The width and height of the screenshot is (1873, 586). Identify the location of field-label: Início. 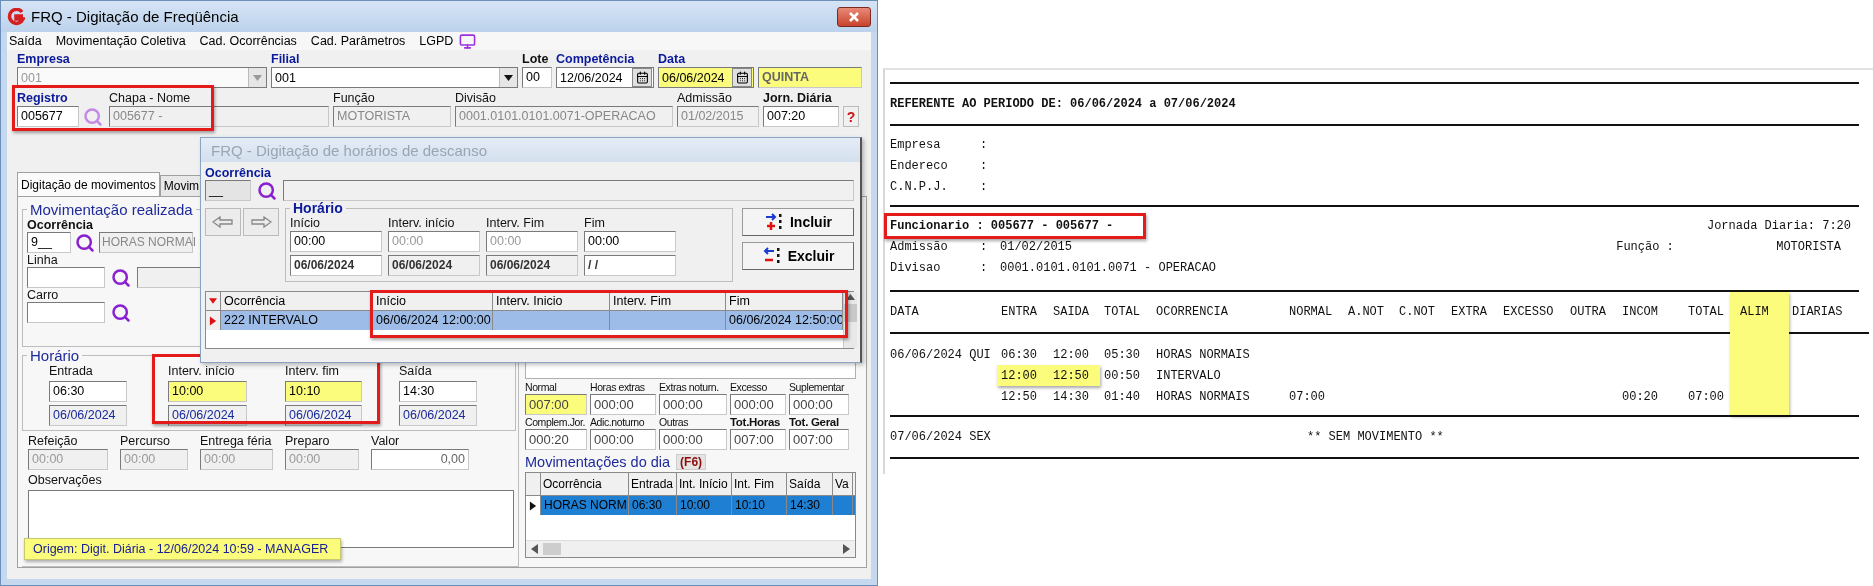
(305, 223).